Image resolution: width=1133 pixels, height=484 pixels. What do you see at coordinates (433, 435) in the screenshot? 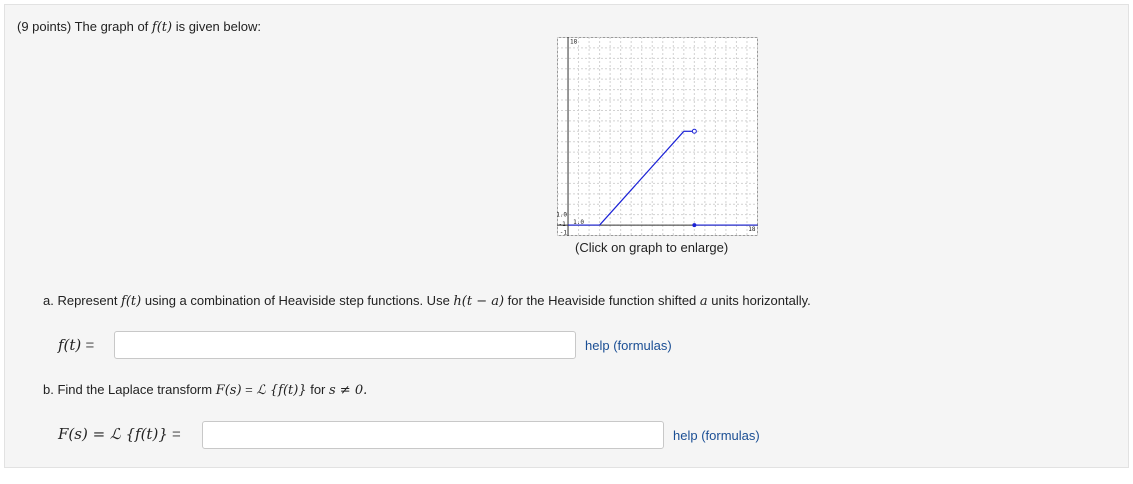
I see `answer-b-input` at bounding box center [433, 435].